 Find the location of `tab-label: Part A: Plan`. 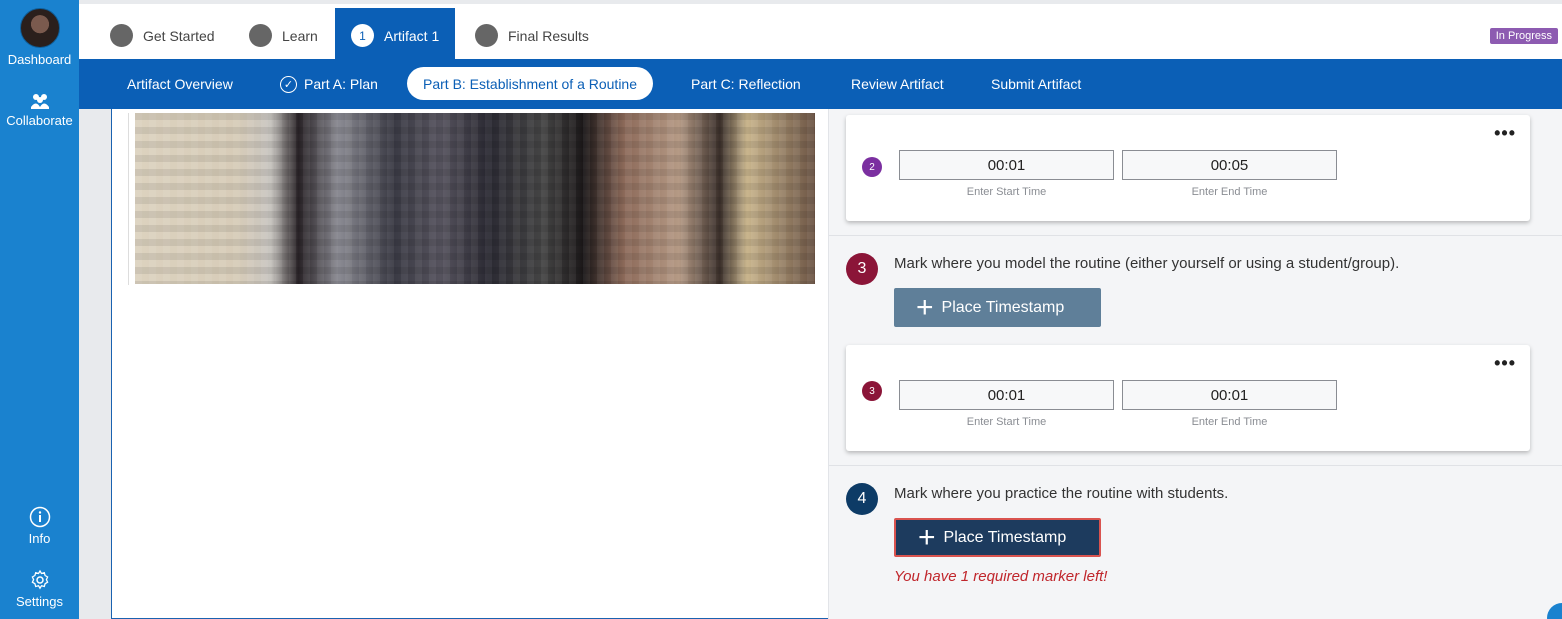

tab-label: Part A: Plan is located at coordinates (341, 84).